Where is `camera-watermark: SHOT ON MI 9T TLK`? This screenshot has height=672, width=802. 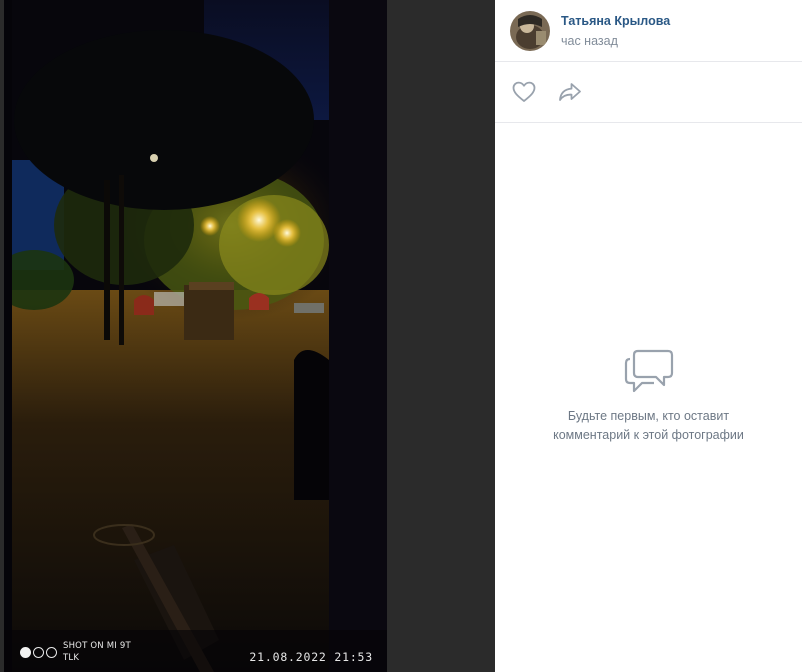 camera-watermark: SHOT ON MI 9T TLK is located at coordinates (75, 652).